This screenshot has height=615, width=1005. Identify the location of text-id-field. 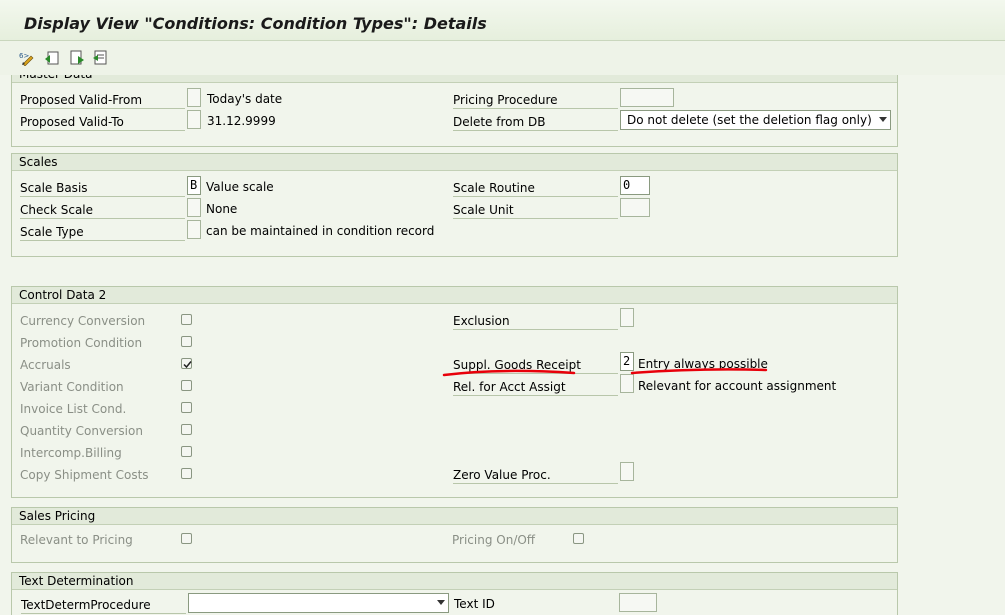
(638, 602).